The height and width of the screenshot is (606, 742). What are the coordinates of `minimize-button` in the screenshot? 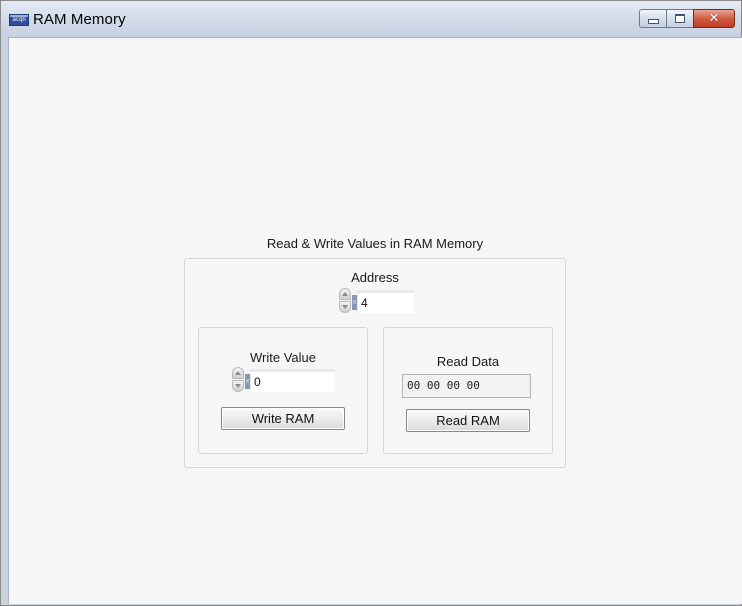 It's located at (652, 18).